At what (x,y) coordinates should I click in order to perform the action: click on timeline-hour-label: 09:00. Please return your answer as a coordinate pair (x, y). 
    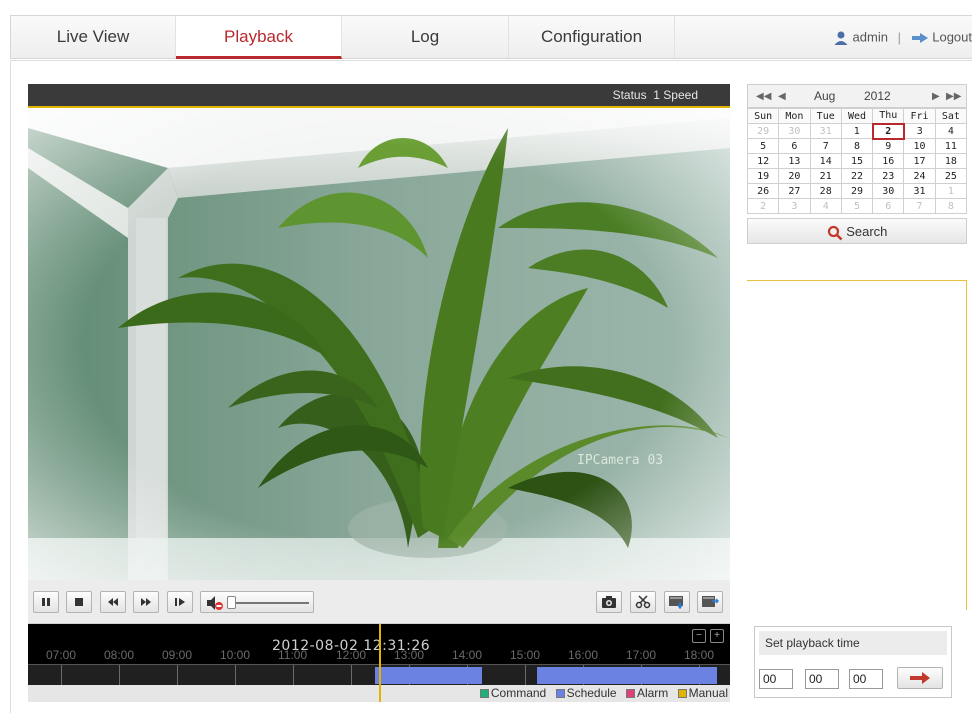
    Looking at the image, I should click on (177, 655).